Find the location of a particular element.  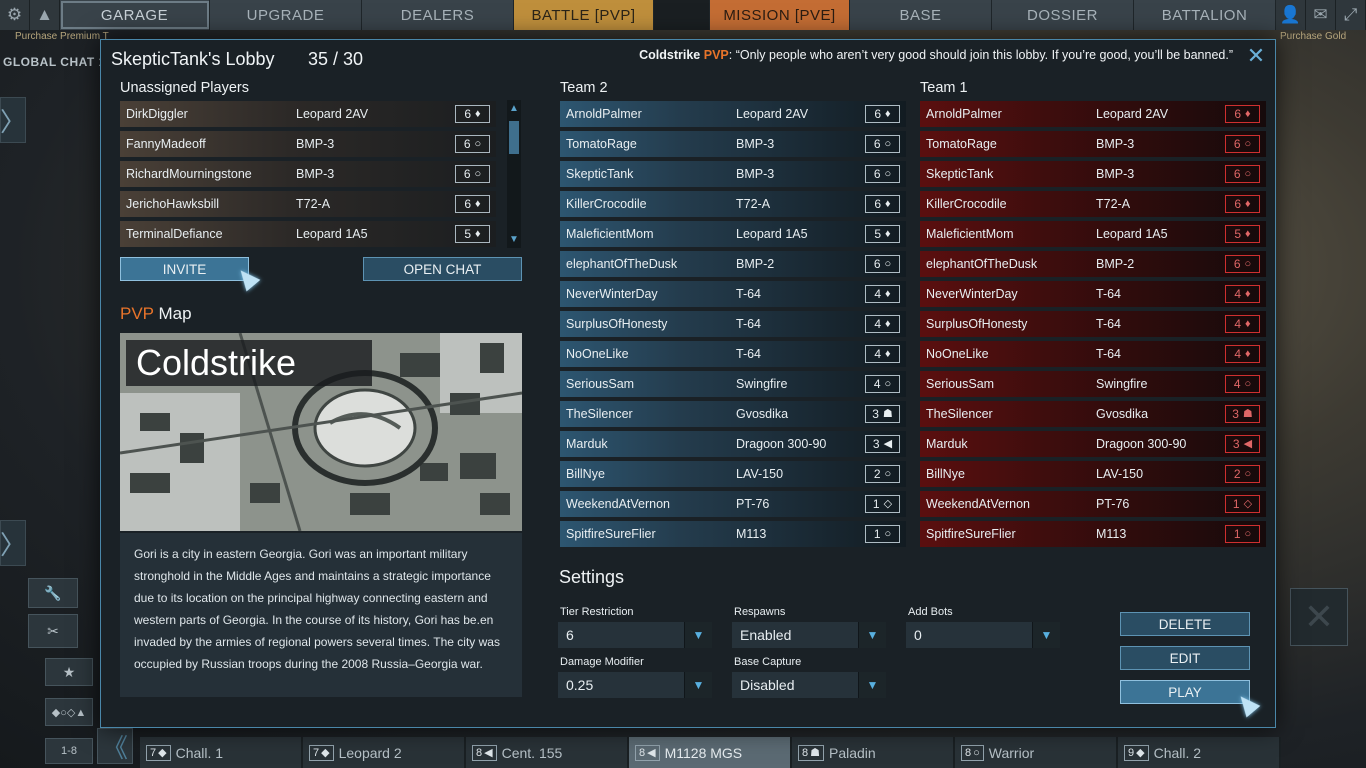

carousel-slot: 8 ○ Warrior is located at coordinates (1036, 752).